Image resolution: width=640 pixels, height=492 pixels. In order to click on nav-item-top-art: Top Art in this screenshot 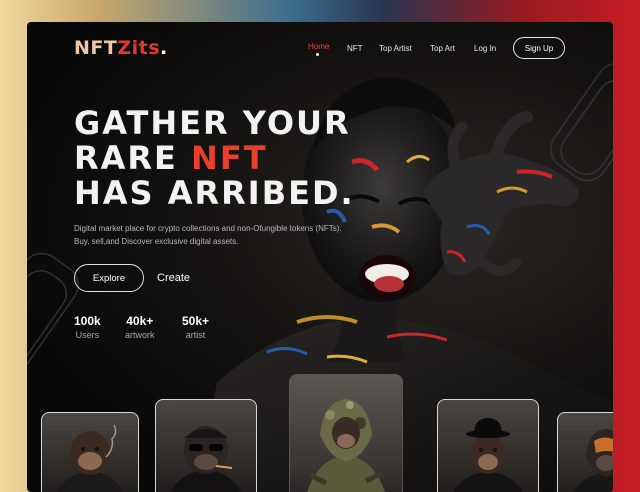, I will do `click(442, 48)`.